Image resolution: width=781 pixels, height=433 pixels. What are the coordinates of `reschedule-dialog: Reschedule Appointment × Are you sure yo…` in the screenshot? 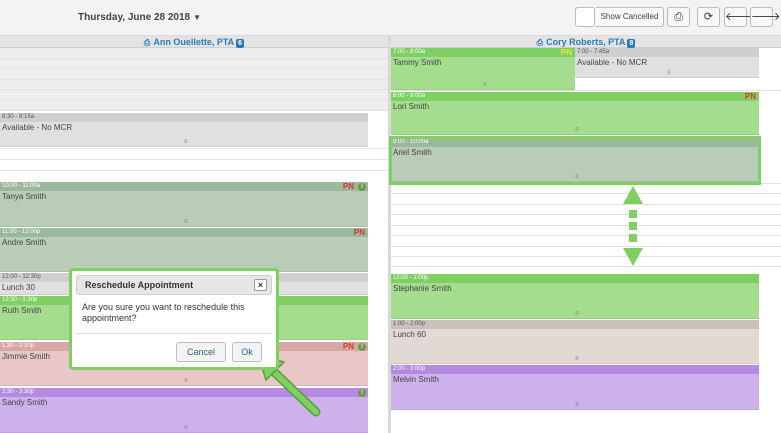 It's located at (174, 319).